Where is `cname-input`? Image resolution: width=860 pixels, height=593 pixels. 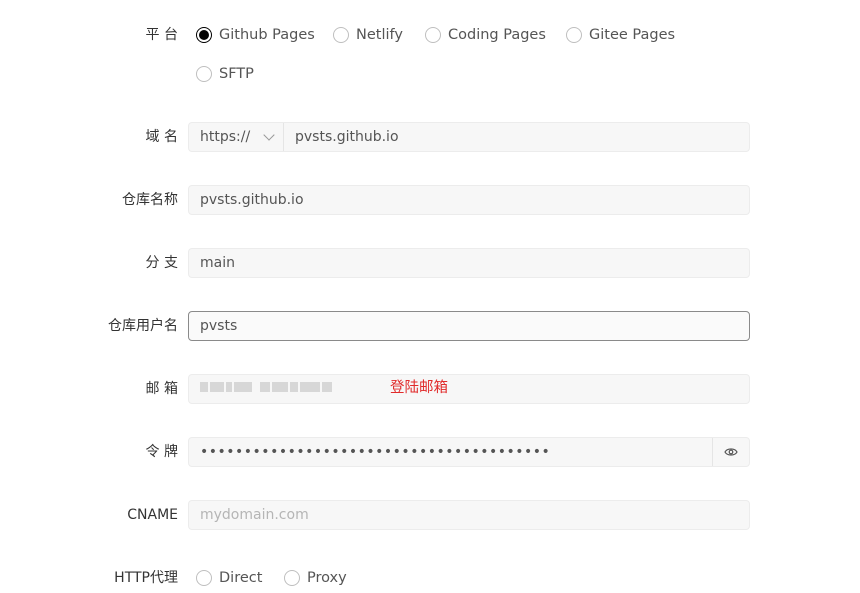
cname-input is located at coordinates (469, 515).